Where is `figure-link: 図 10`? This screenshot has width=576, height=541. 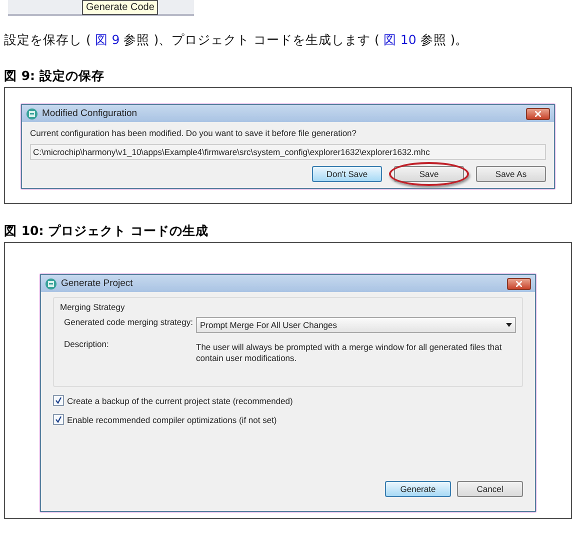
figure-link: 図 10 is located at coordinates (399, 39).